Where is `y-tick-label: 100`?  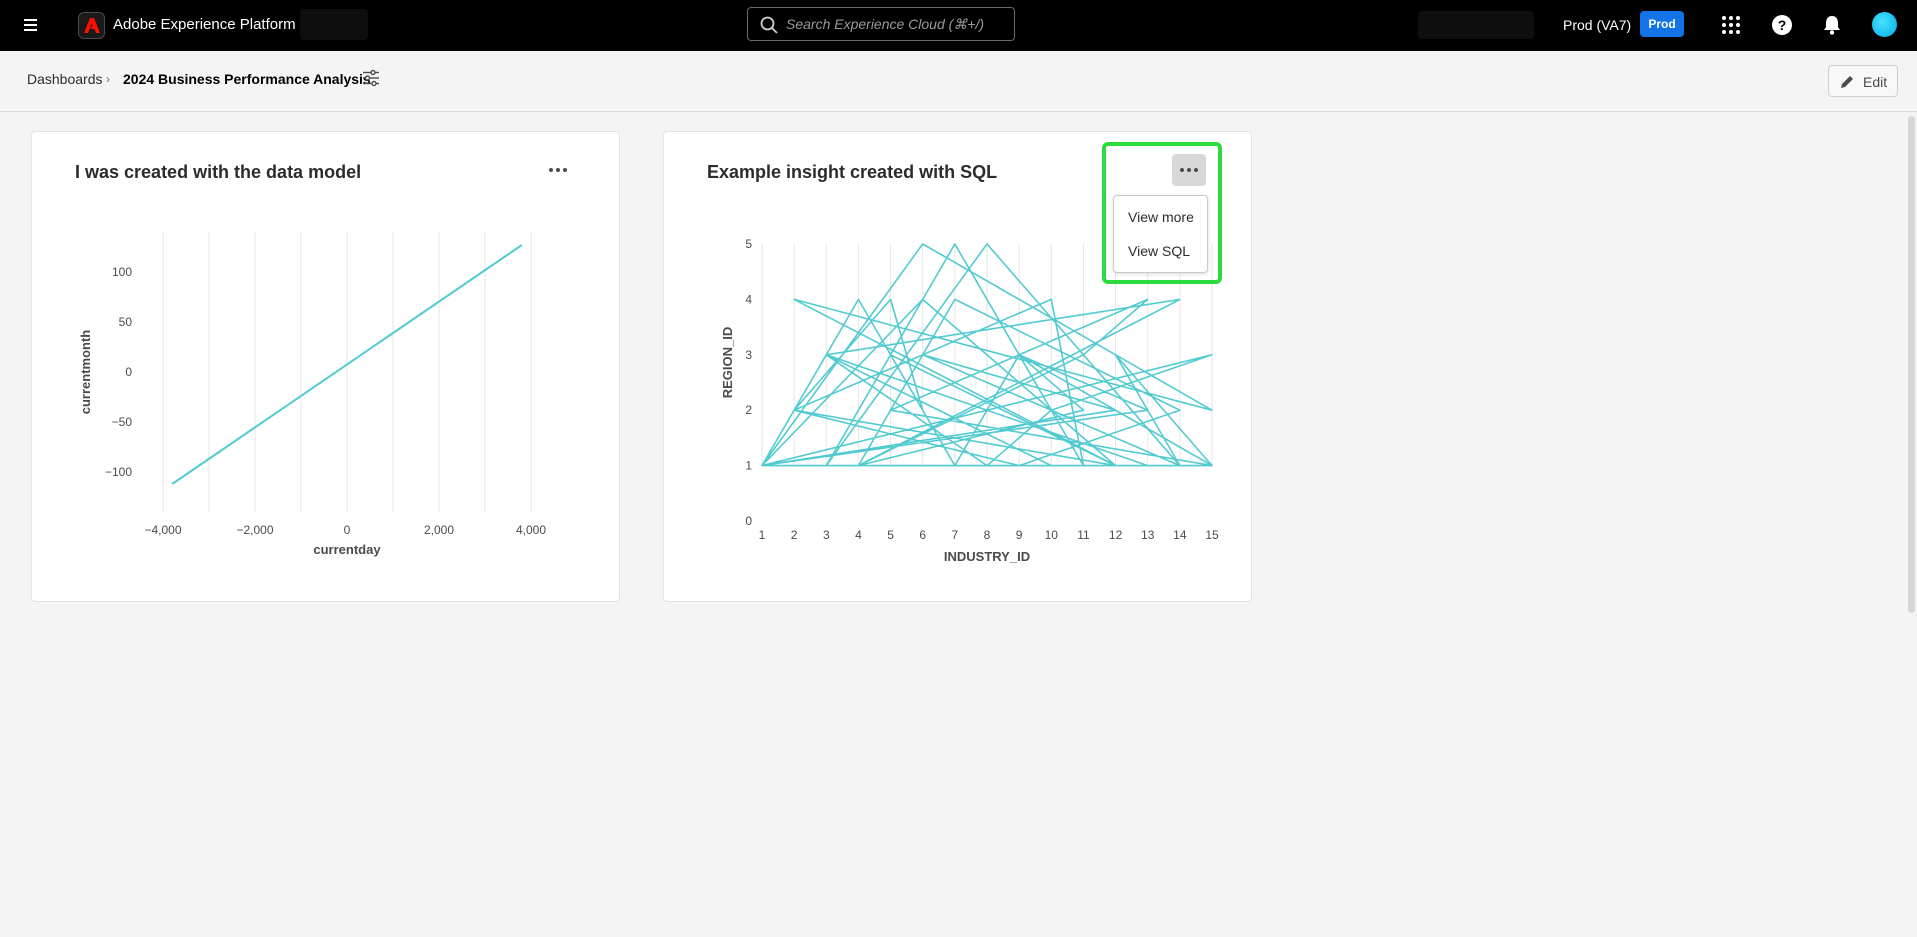
y-tick-label: 100 is located at coordinates (122, 272).